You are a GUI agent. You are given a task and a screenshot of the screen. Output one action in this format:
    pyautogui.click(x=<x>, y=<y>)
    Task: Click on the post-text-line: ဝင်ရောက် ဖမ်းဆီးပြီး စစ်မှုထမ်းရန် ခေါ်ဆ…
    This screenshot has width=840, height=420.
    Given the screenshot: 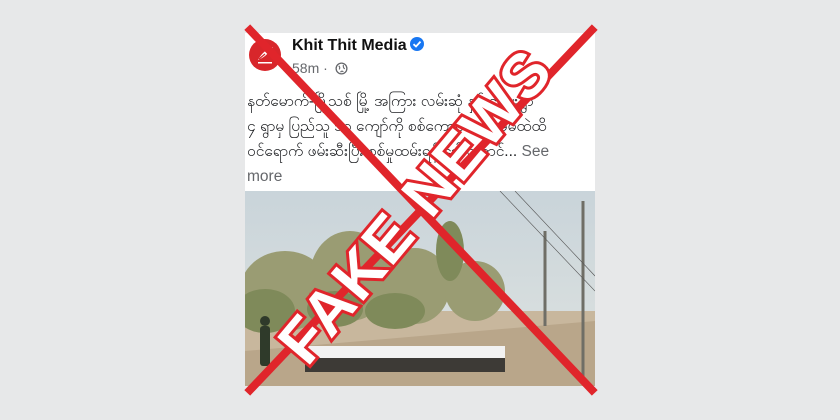 What is the action you would take?
    pyautogui.click(x=398, y=151)
    